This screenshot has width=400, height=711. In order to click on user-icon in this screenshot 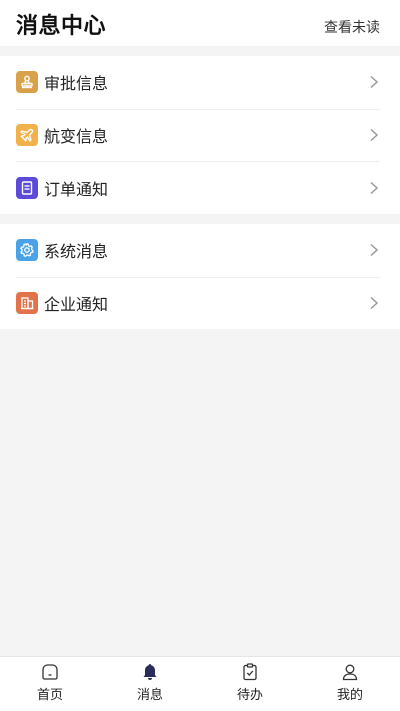, I will do `click(350, 672)`.